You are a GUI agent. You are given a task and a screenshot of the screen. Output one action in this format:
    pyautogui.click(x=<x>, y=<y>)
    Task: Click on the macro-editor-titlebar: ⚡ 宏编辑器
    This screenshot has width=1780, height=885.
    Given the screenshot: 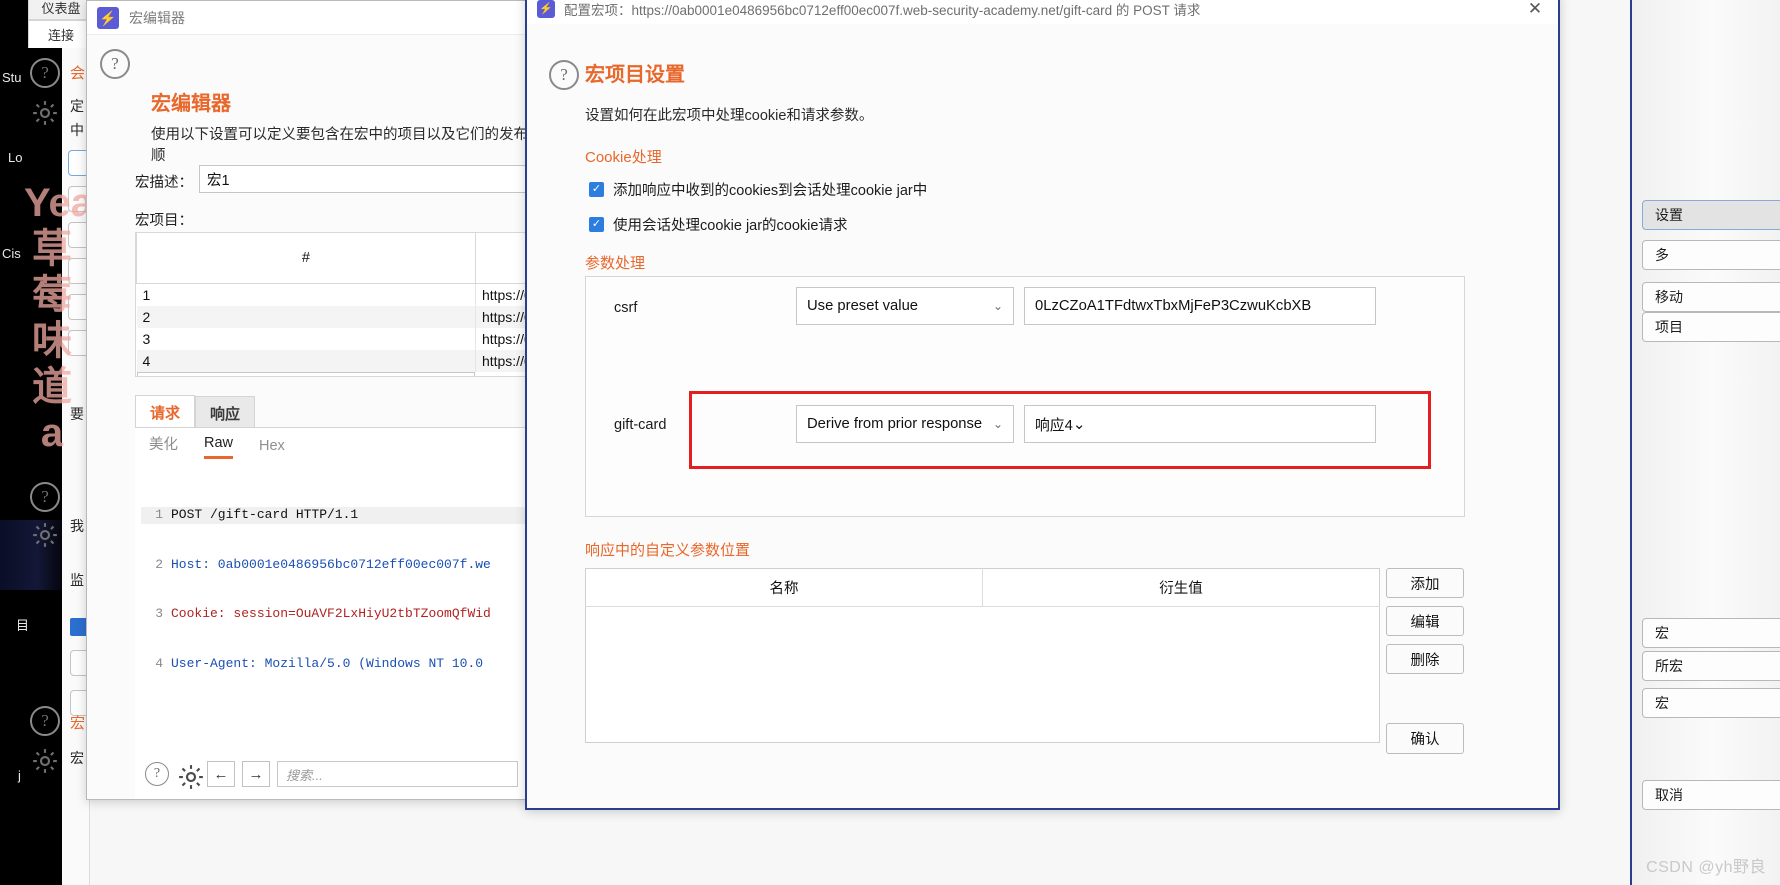 What is the action you would take?
    pyautogui.click(x=307, y=18)
    